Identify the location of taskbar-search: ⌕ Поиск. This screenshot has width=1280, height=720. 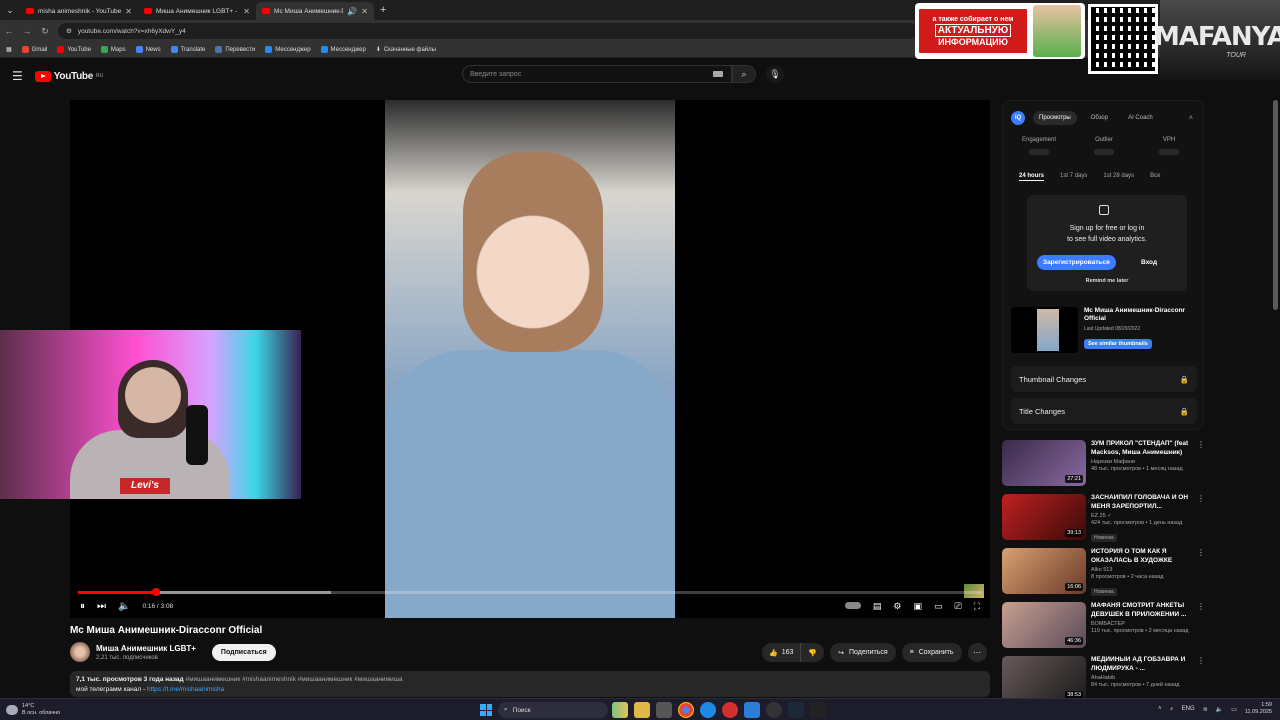
(553, 710).